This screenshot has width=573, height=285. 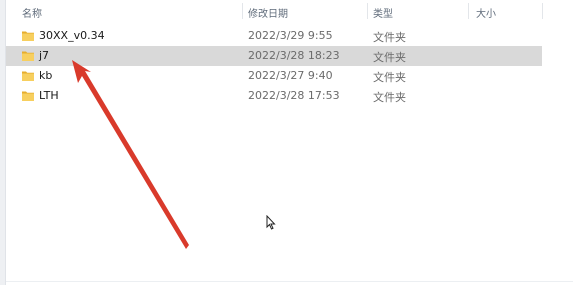 What do you see at coordinates (72, 35) in the screenshot?
I see `file-name: 30XX_v0.34` at bounding box center [72, 35].